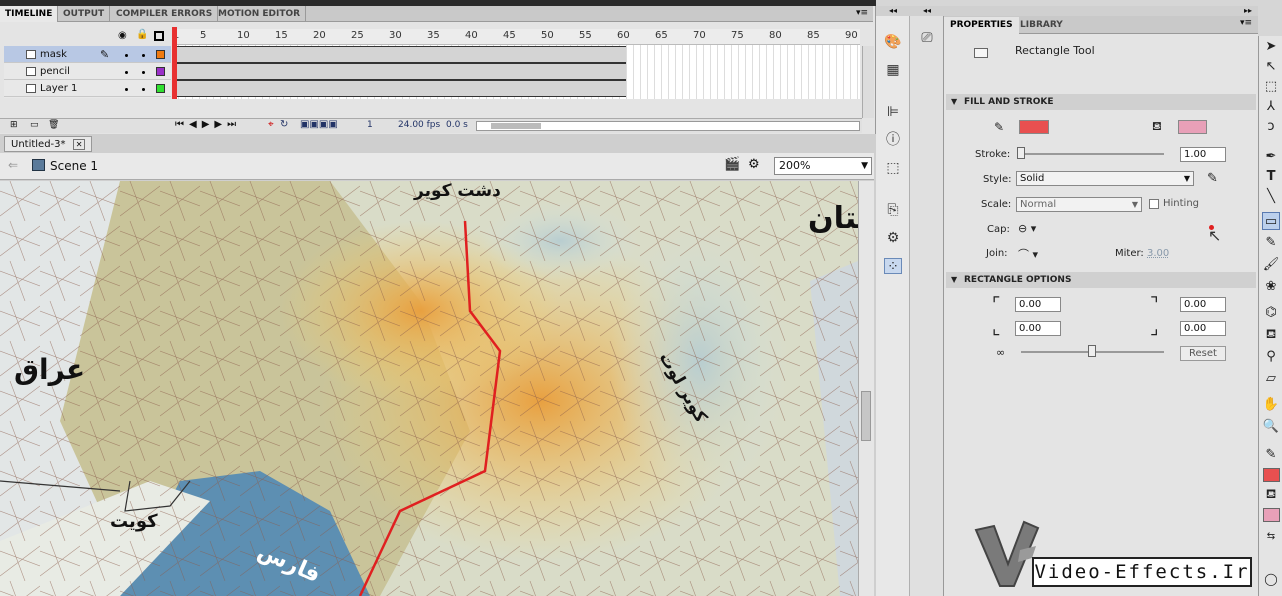 This screenshot has width=1282, height=596. What do you see at coordinates (893, 266) in the screenshot?
I see `motion-presets-icon: ⁘` at bounding box center [893, 266].